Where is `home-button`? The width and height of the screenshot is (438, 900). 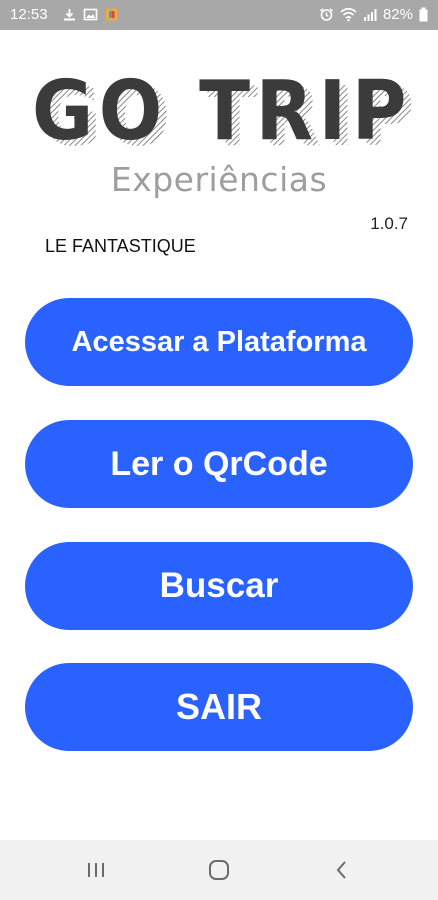
home-button is located at coordinates (219, 870).